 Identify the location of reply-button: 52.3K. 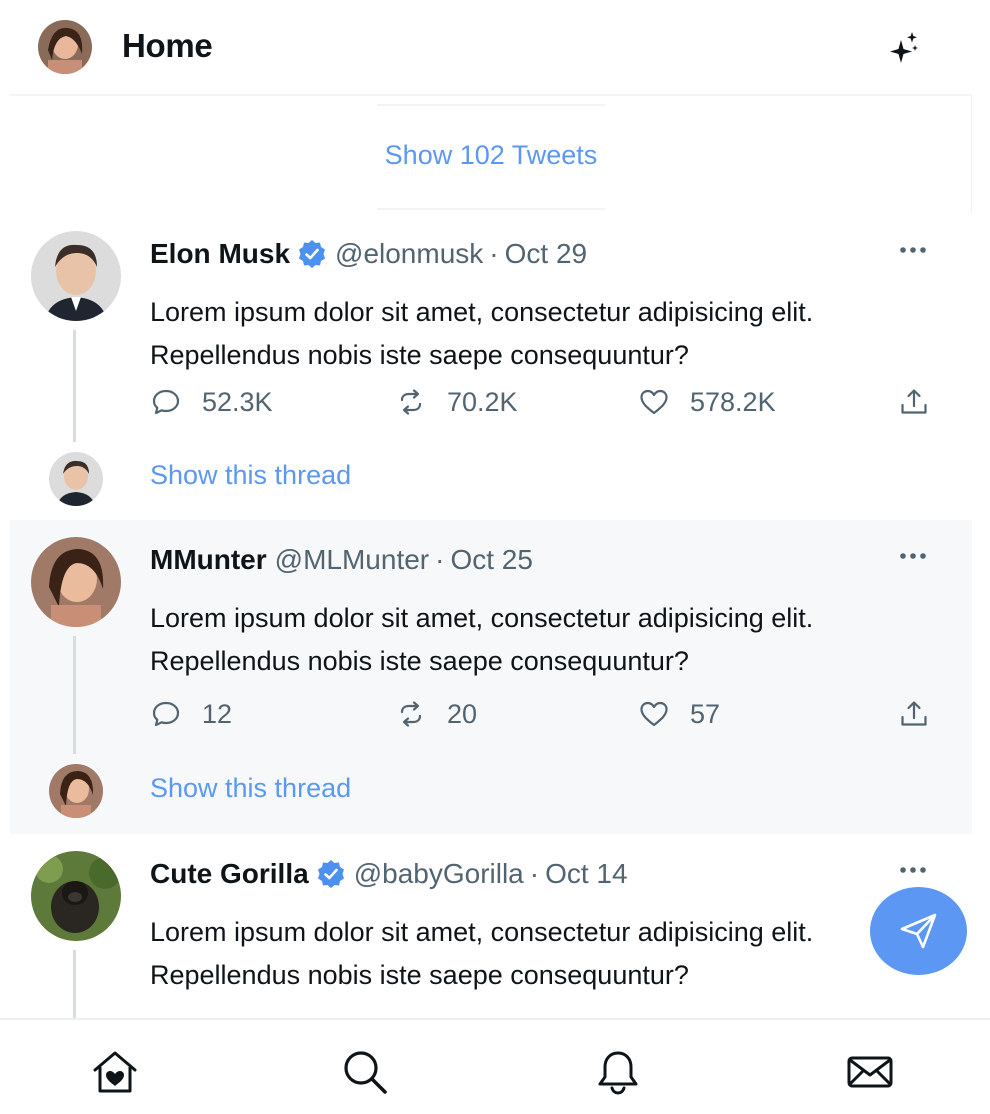
(211, 402).